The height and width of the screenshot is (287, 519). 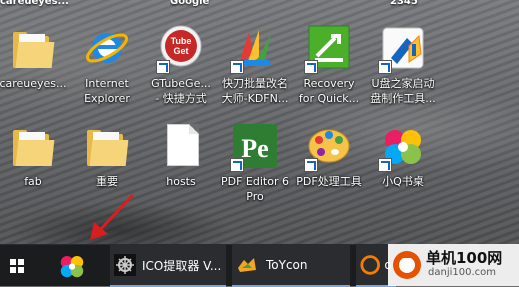 I want to click on desktop-icon-important: 重要, so click(x=107, y=175).